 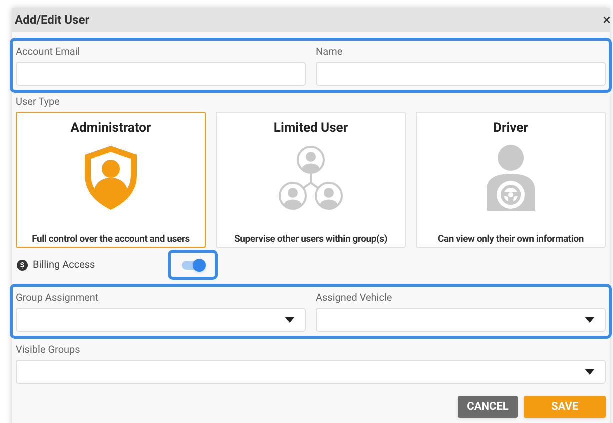 I want to click on toggle-switch, so click(x=193, y=265).